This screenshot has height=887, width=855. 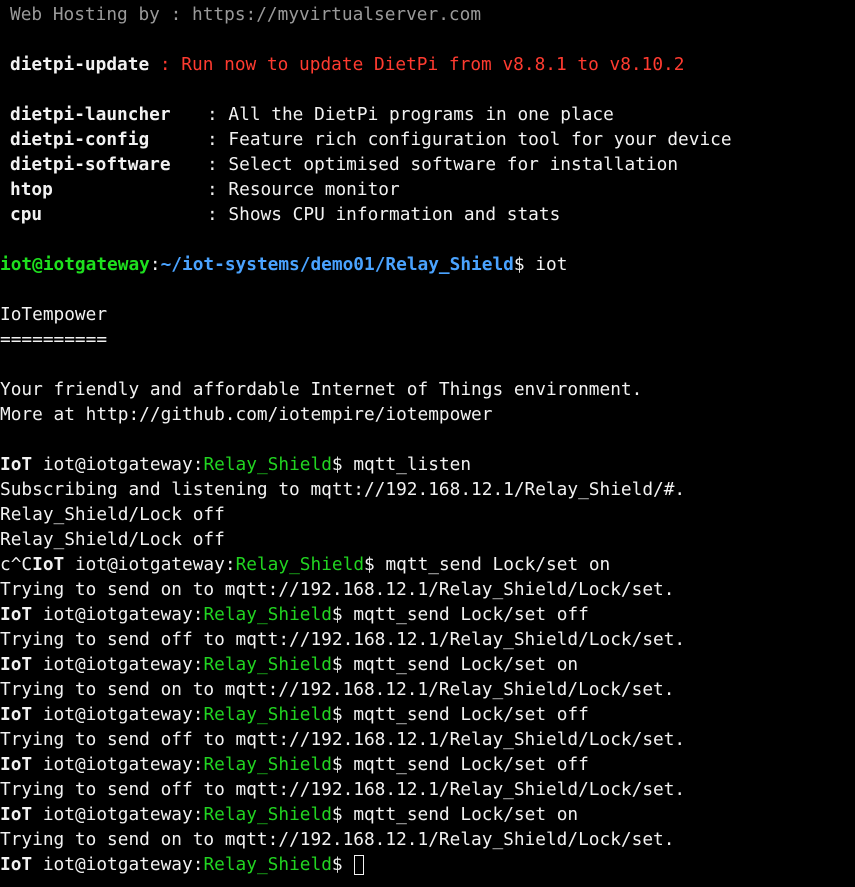 I want to click on banner-command-name: dietpi-software, so click(x=90, y=164).